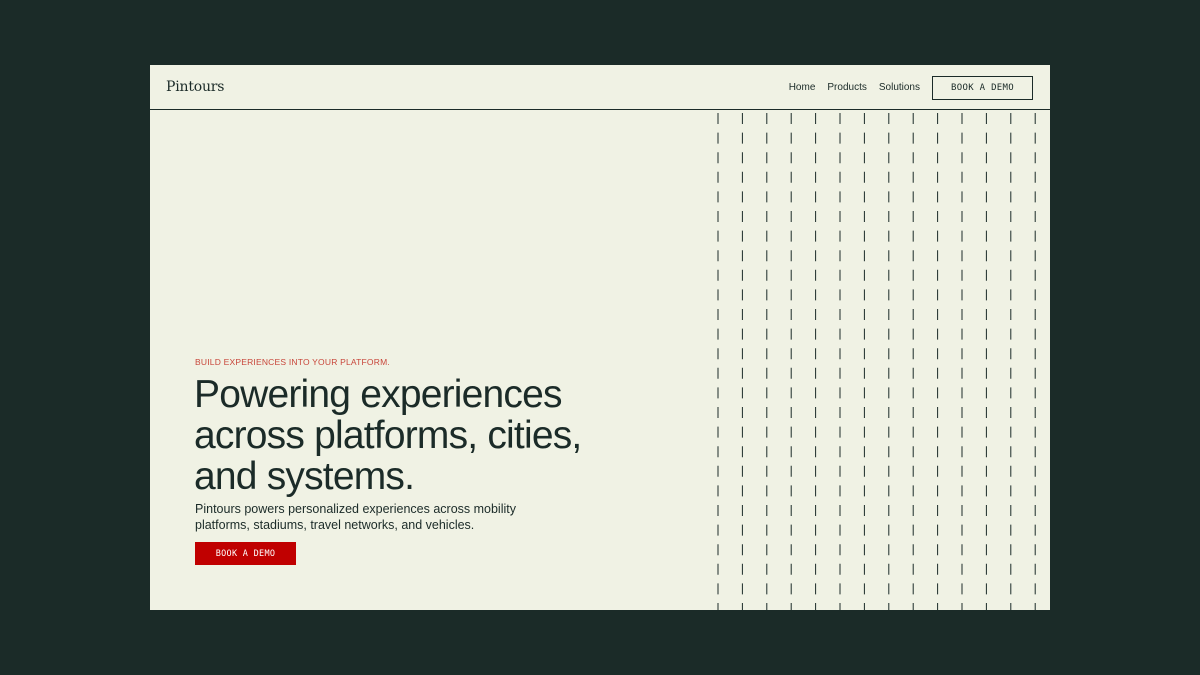  I want to click on nav-item-products: Products, so click(846, 87).